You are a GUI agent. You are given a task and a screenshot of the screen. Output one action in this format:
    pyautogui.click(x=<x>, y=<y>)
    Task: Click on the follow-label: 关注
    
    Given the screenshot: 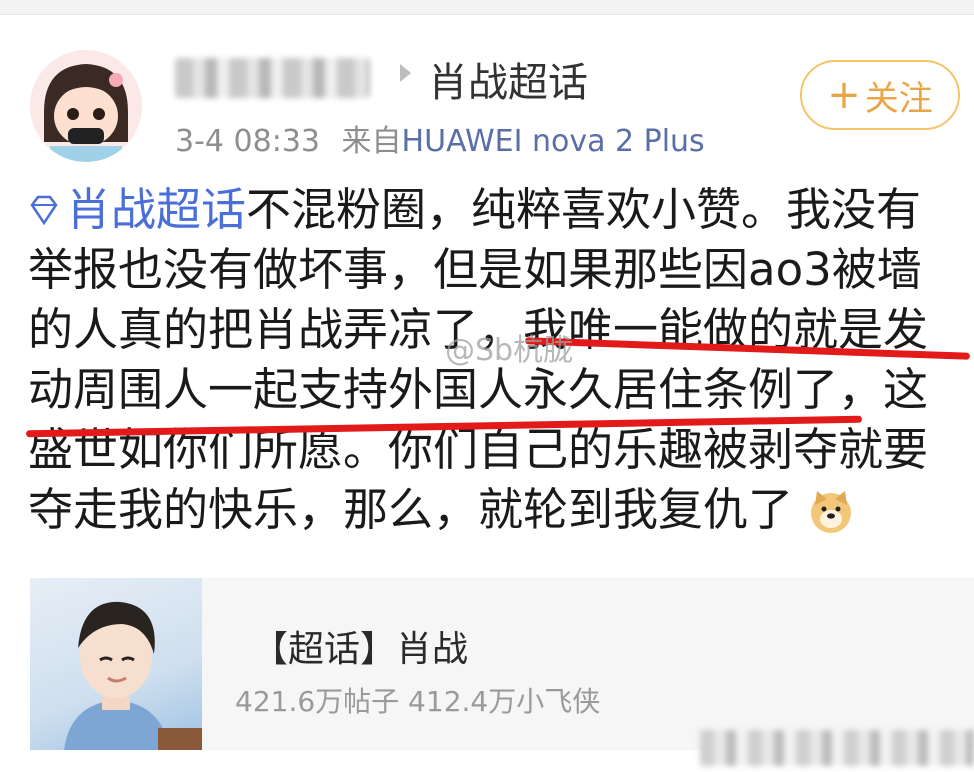 What is the action you would take?
    pyautogui.click(x=898, y=98)
    